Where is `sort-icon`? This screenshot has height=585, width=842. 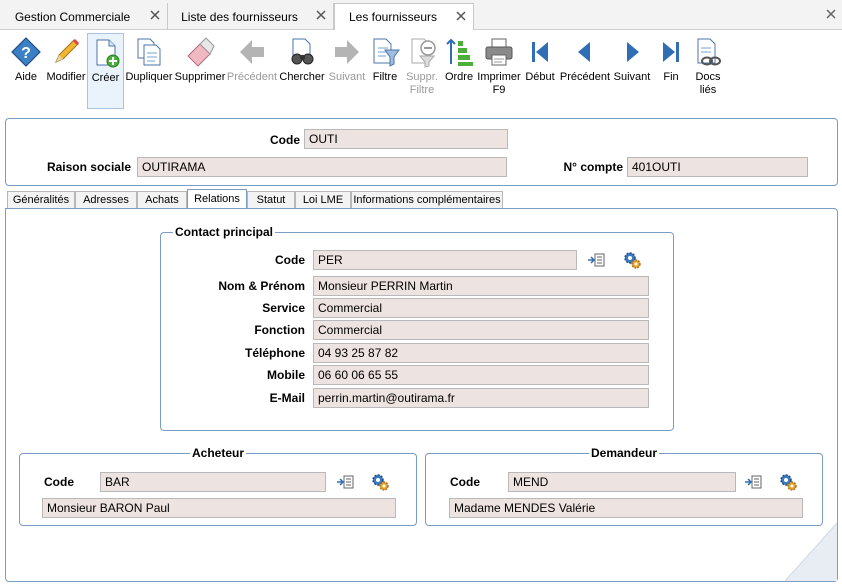
sort-icon is located at coordinates (459, 52).